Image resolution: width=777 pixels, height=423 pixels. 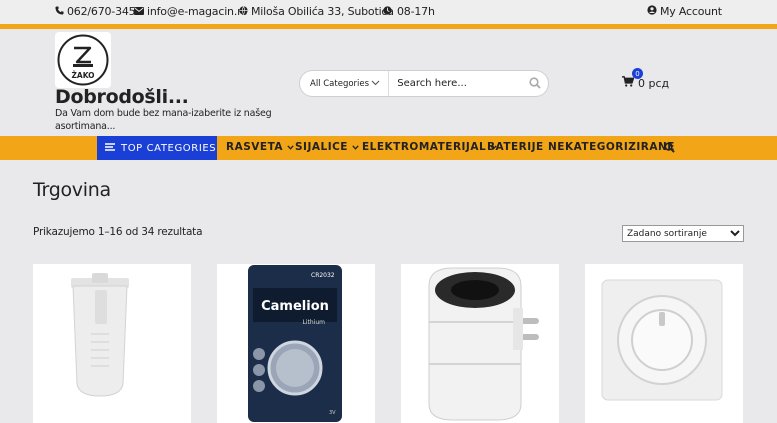 What do you see at coordinates (637, 73) in the screenshot?
I see `cart-count-badge: 0` at bounding box center [637, 73].